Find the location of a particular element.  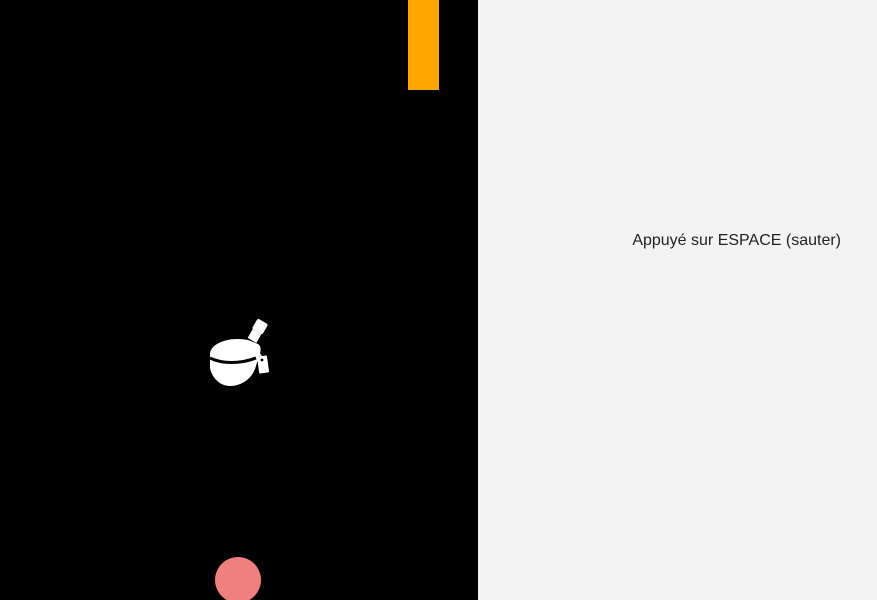

player-ball is located at coordinates (238, 578).